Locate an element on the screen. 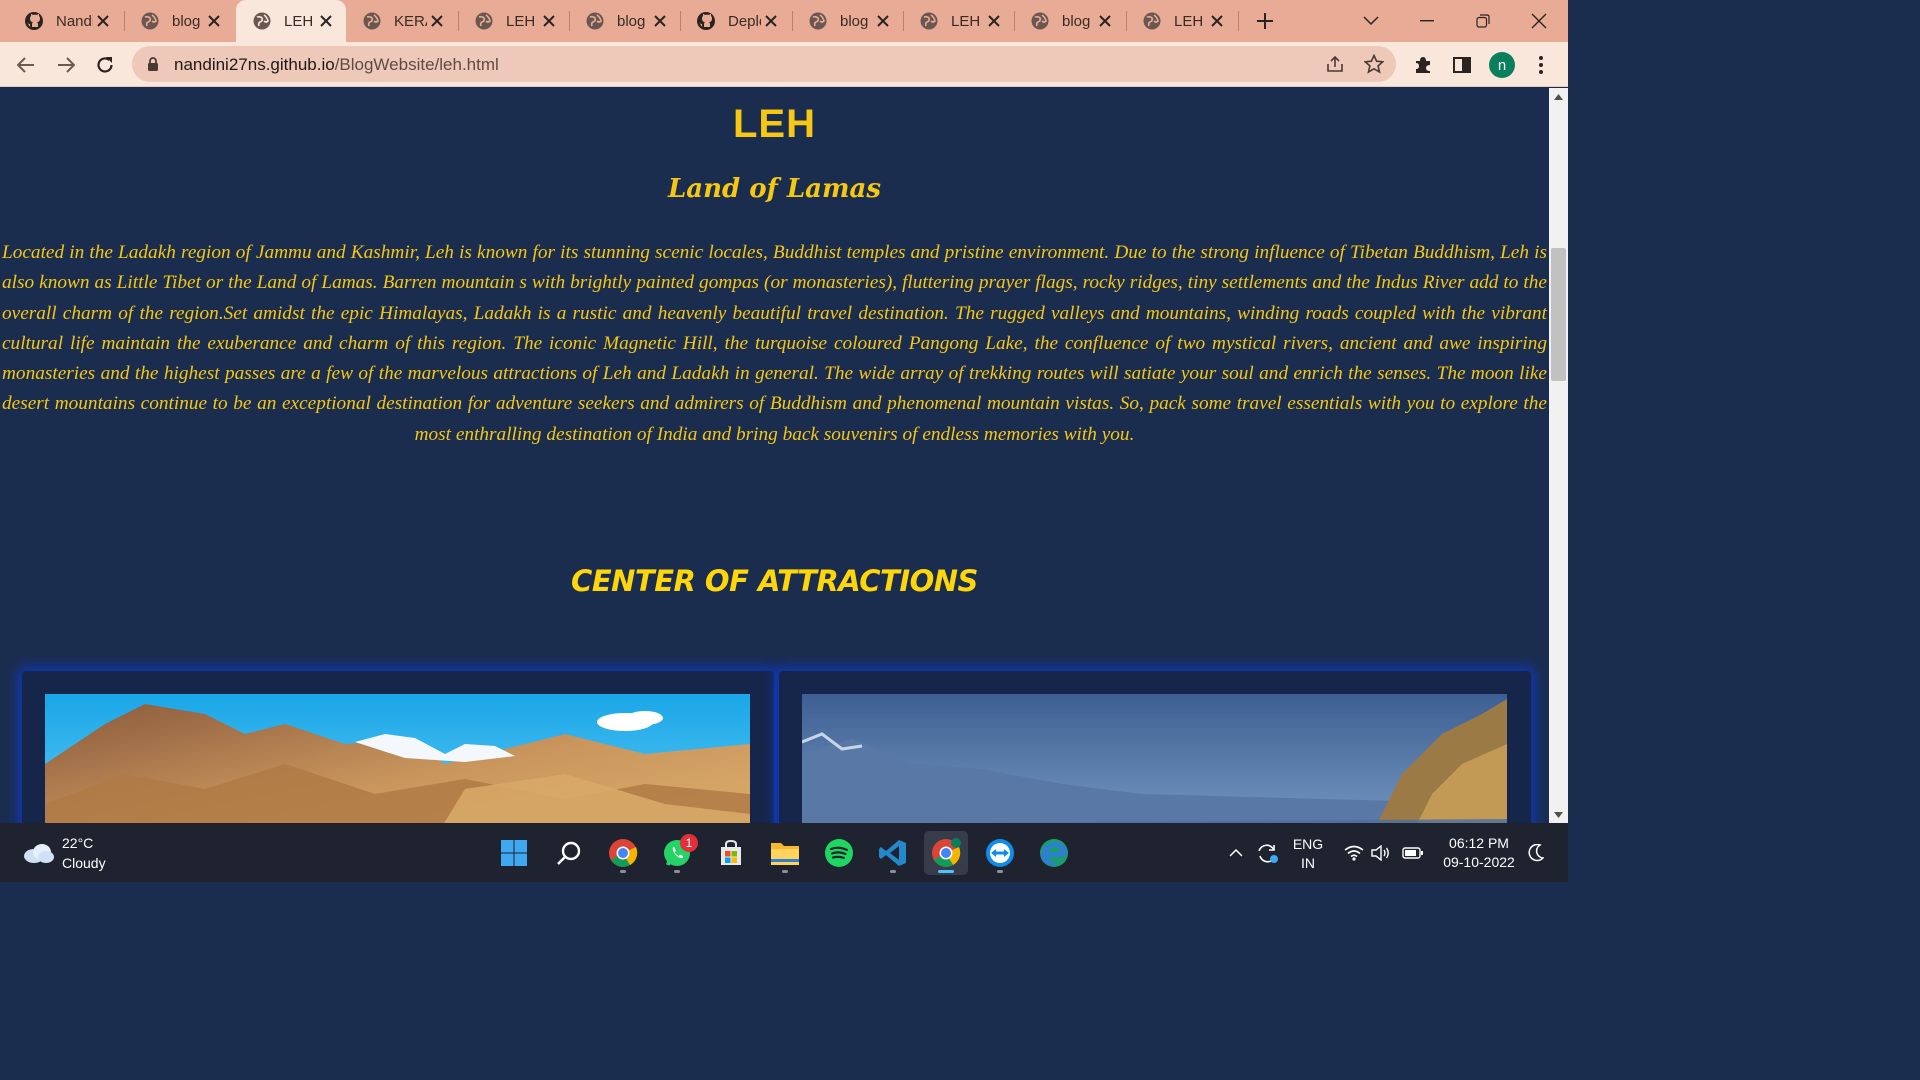  wifi-button is located at coordinates (1354, 853).